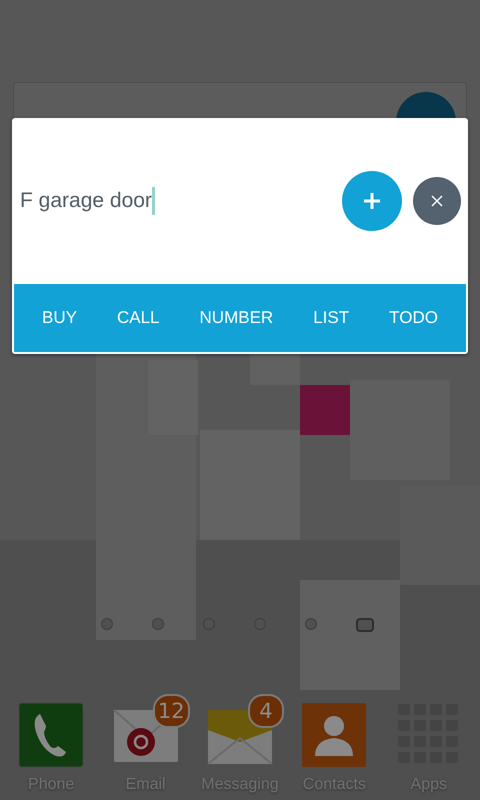  What do you see at coordinates (331, 318) in the screenshot?
I see `tag-button: LIST` at bounding box center [331, 318].